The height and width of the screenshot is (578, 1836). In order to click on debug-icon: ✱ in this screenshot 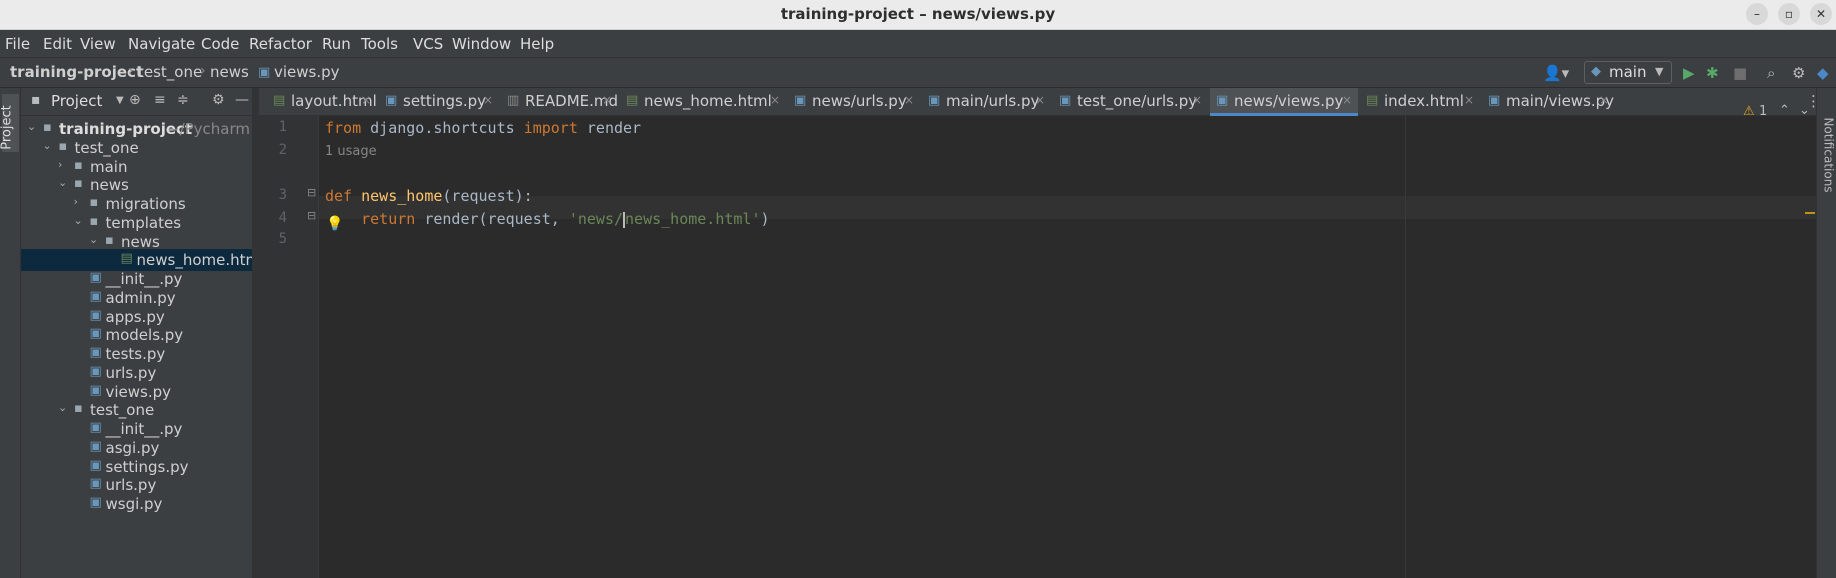, I will do `click(1712, 73)`.